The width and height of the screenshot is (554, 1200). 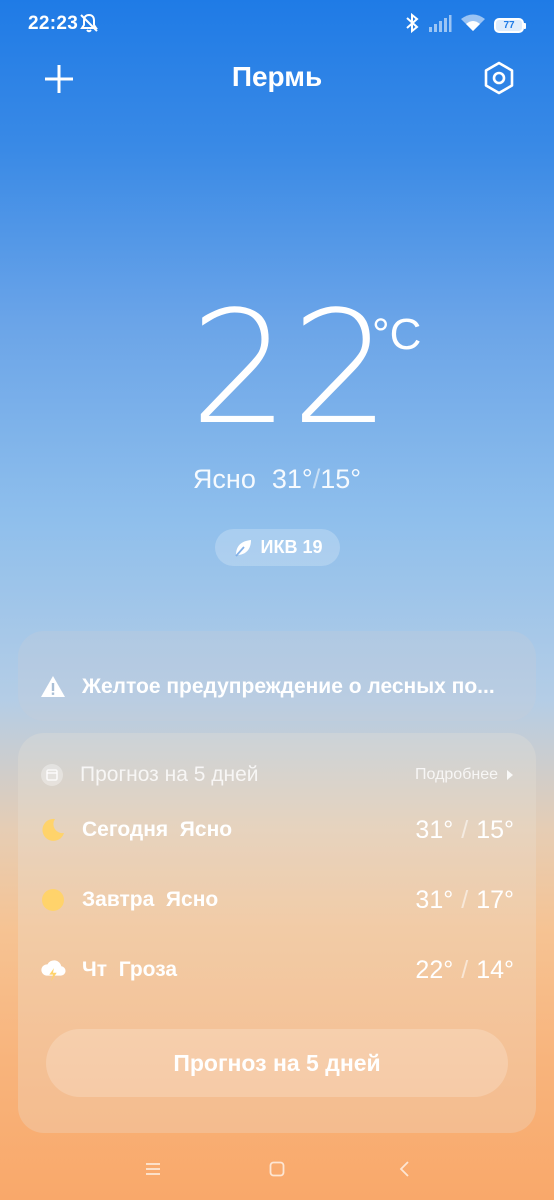 I want to click on temperature-unit: °C, so click(x=397, y=334).